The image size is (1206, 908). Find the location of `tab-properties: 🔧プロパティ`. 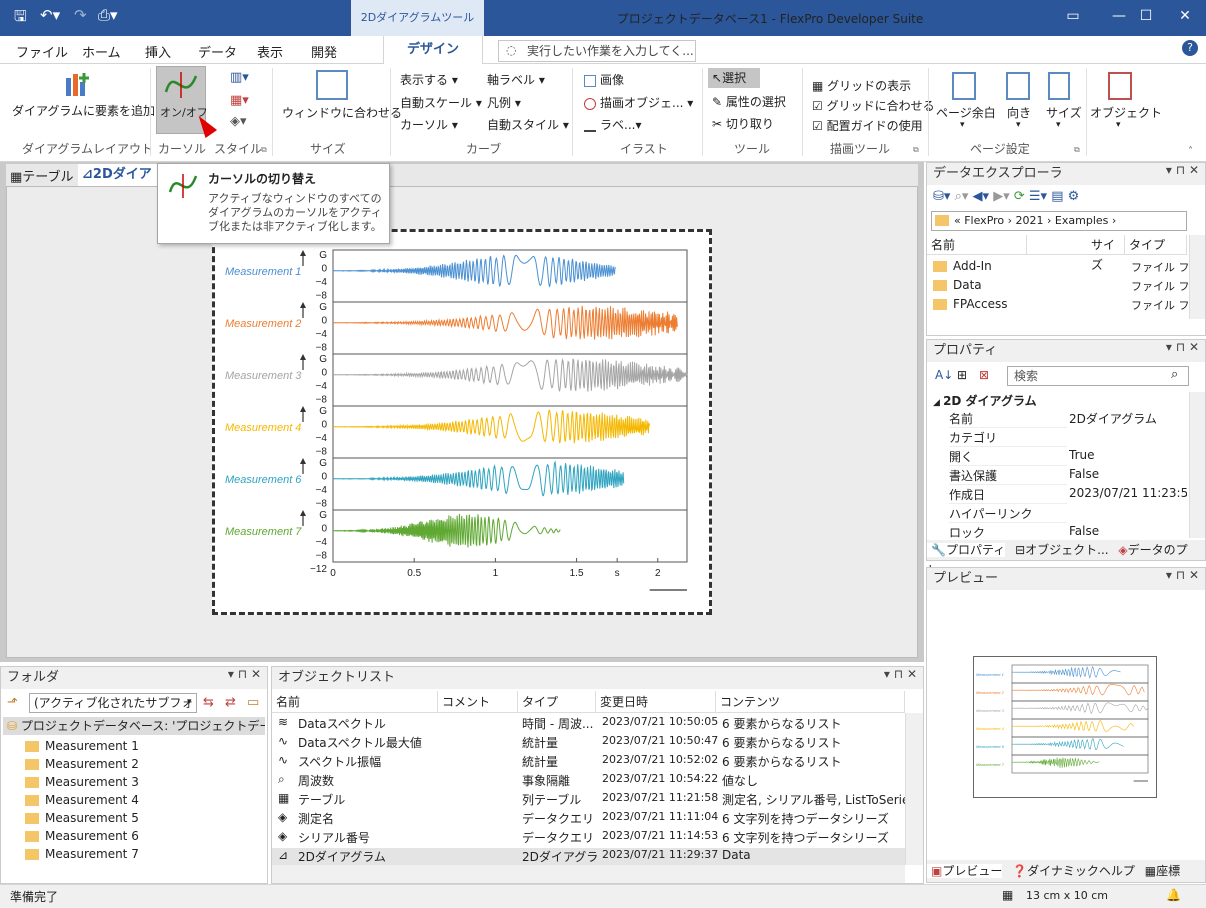

tab-properties: 🔧プロパティ is located at coordinates (966, 550).